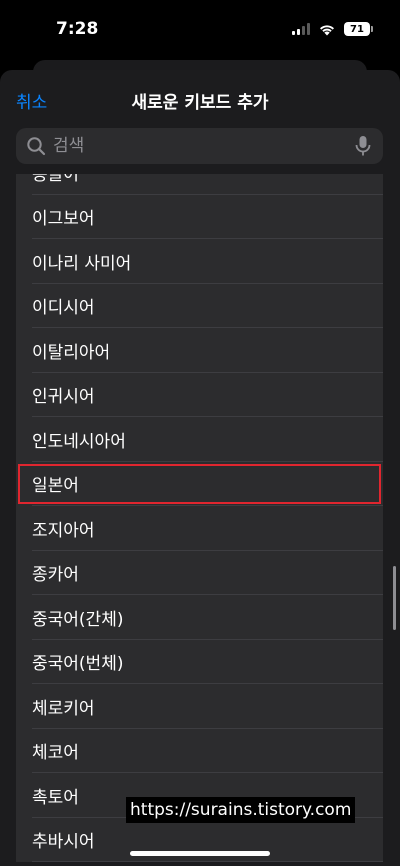 The image size is (400, 866). I want to click on cellular-signal-icon, so click(301, 29).